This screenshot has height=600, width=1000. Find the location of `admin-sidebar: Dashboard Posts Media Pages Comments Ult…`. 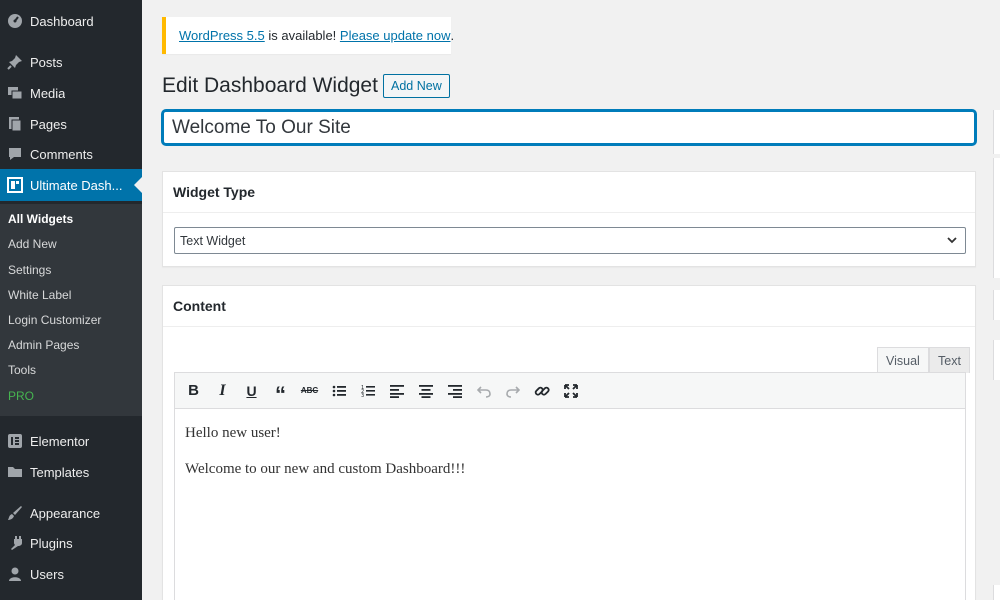

admin-sidebar: Dashboard Posts Media Pages Comments Ult… is located at coordinates (71, 300).